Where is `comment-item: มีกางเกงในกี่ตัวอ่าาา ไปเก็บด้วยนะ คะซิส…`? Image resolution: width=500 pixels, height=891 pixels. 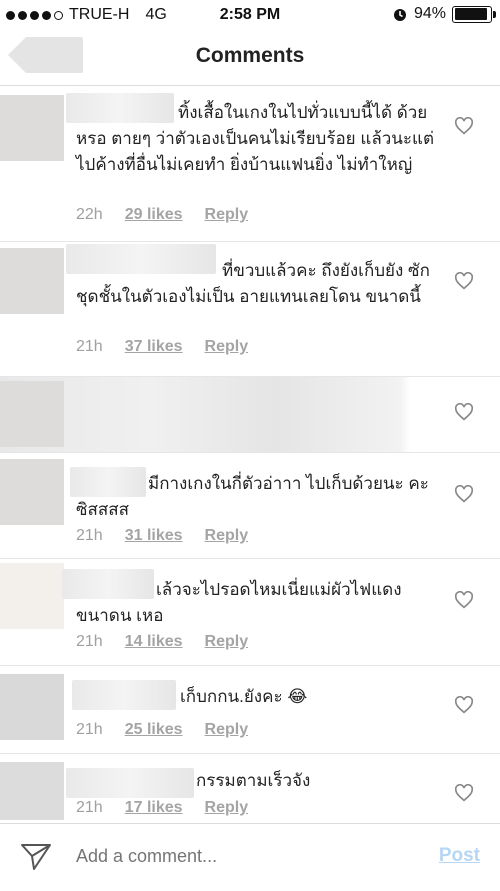
comment-item: มีกางเกงในกี่ตัวอ่าาา ไปเก็บด้วยนะ คะซิส… is located at coordinates (250, 506).